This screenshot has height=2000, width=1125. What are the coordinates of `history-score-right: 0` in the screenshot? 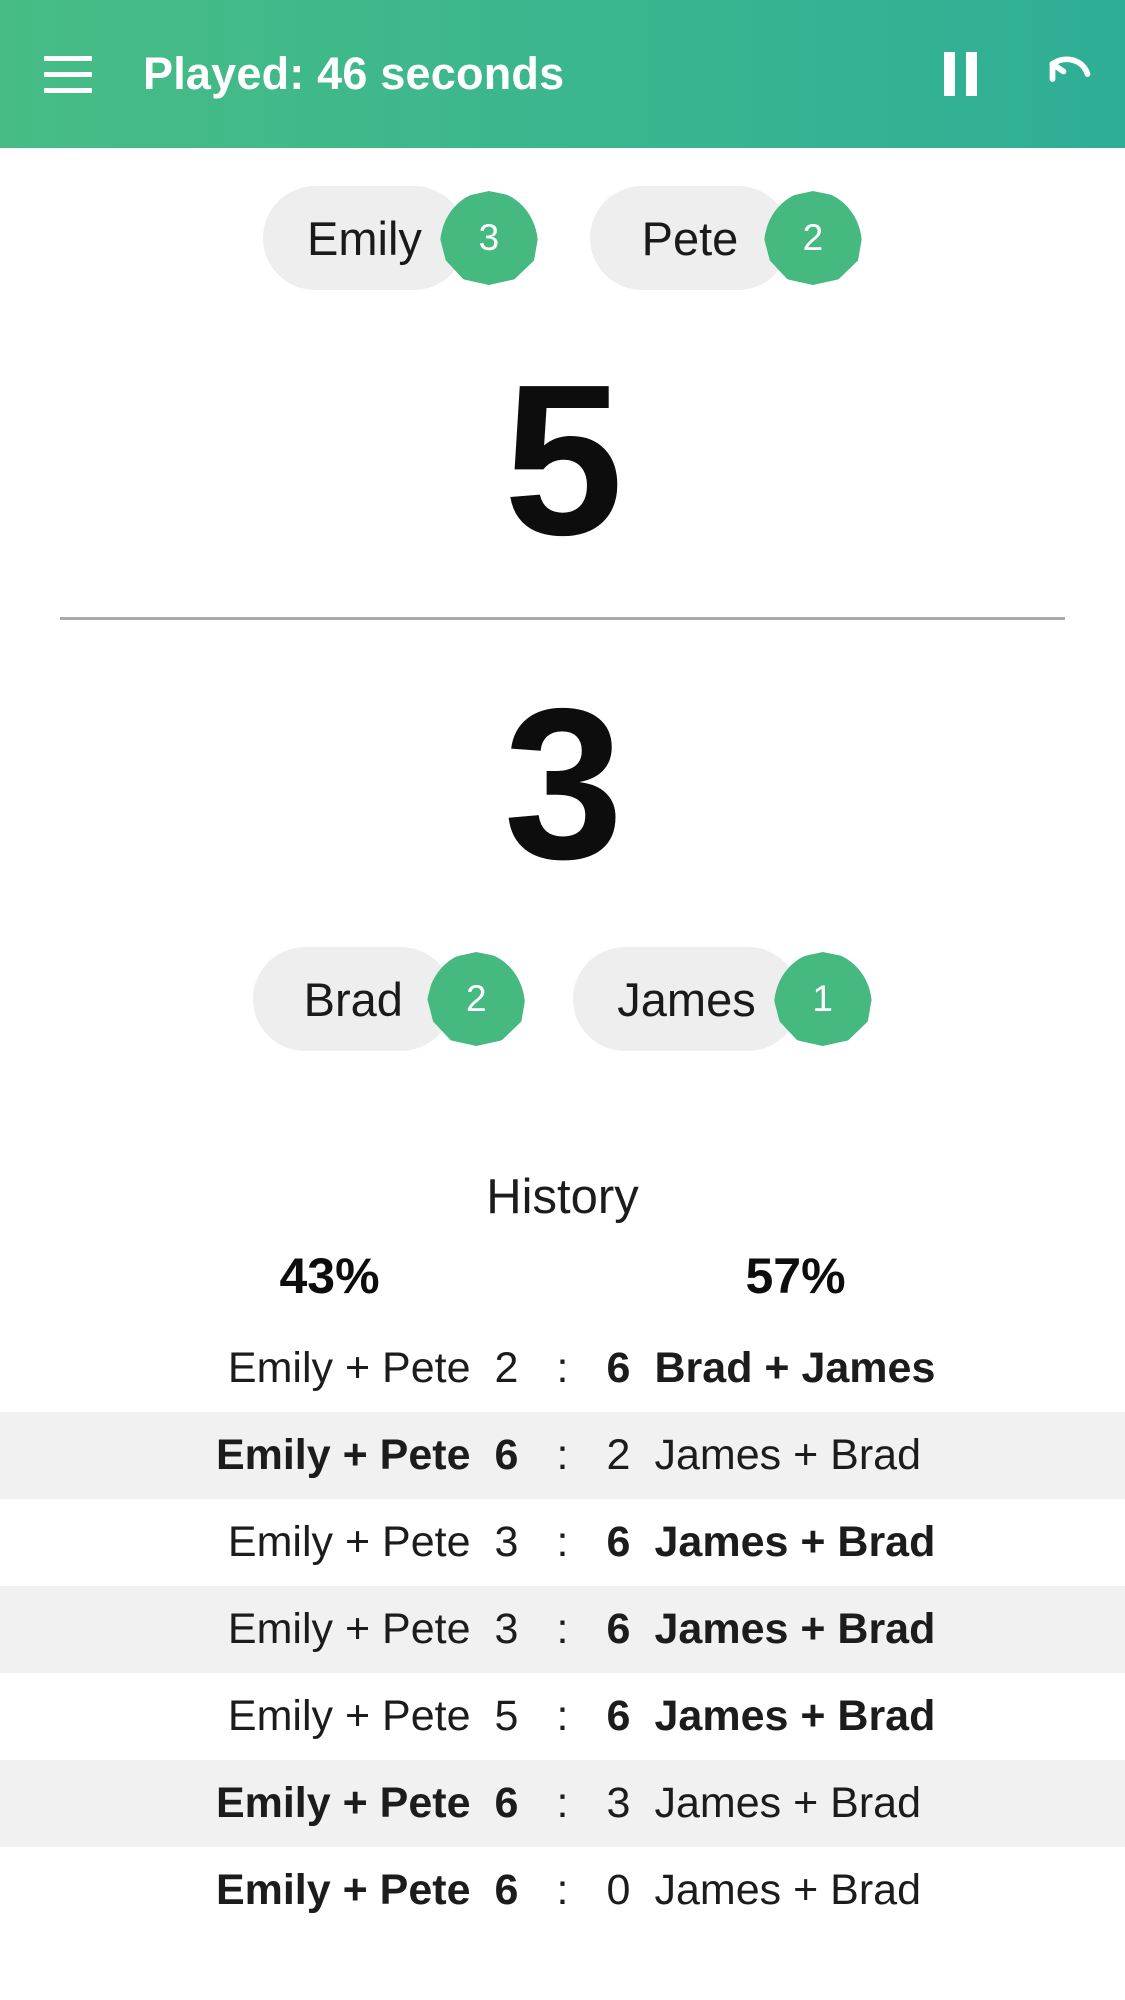 It's located at (618, 1890).